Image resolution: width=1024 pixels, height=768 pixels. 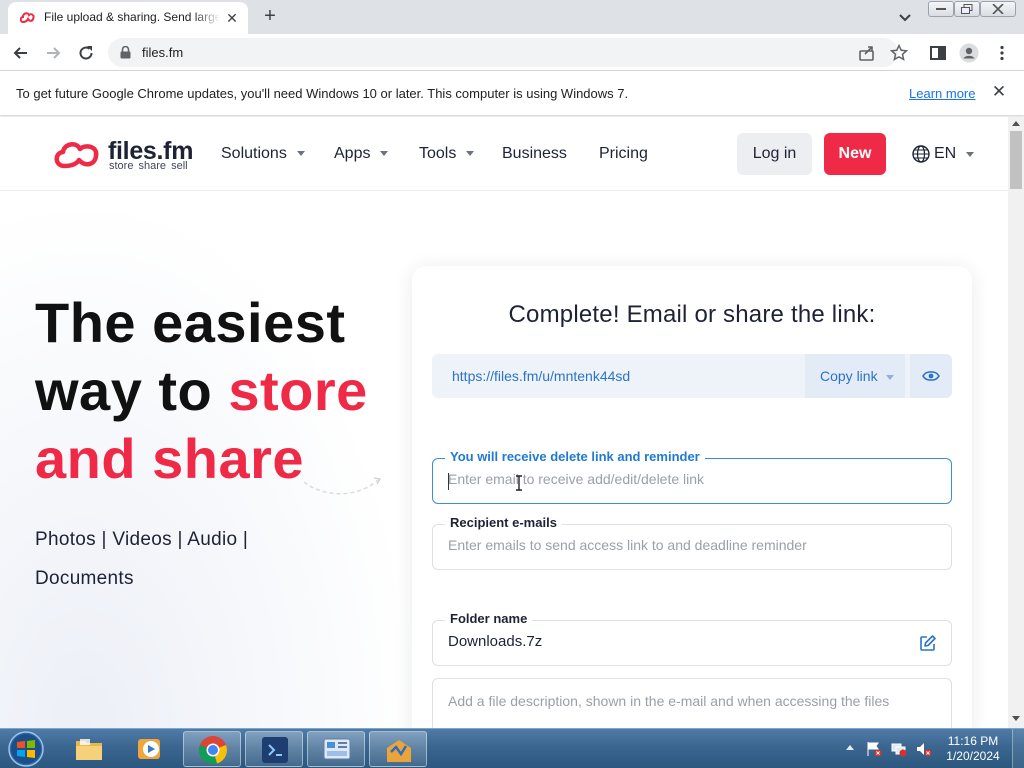 I want to click on hero-line-2-text: way to, so click(x=132, y=390).